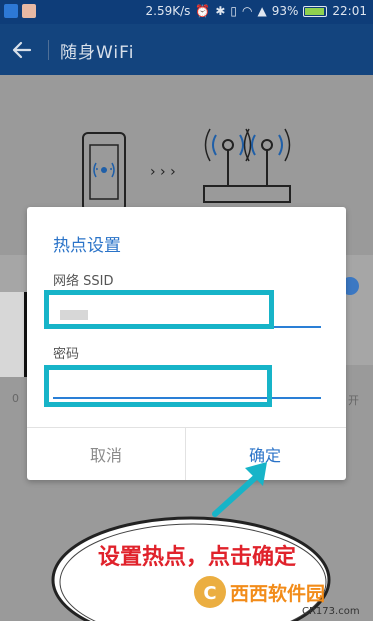  What do you see at coordinates (186, 49) in the screenshot?
I see `app-bar: 随身WiFi` at bounding box center [186, 49].